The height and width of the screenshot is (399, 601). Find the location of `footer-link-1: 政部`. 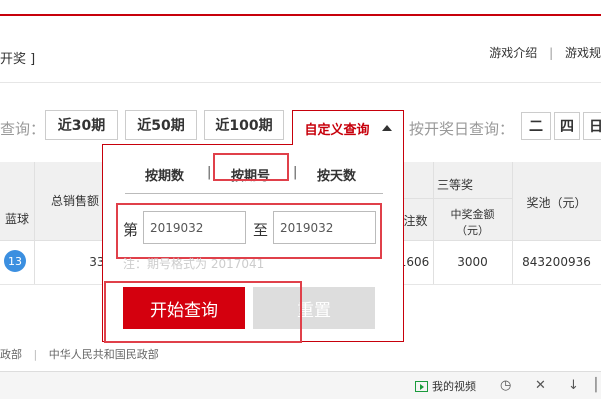

footer-link-1: 政部 is located at coordinates (11, 354).